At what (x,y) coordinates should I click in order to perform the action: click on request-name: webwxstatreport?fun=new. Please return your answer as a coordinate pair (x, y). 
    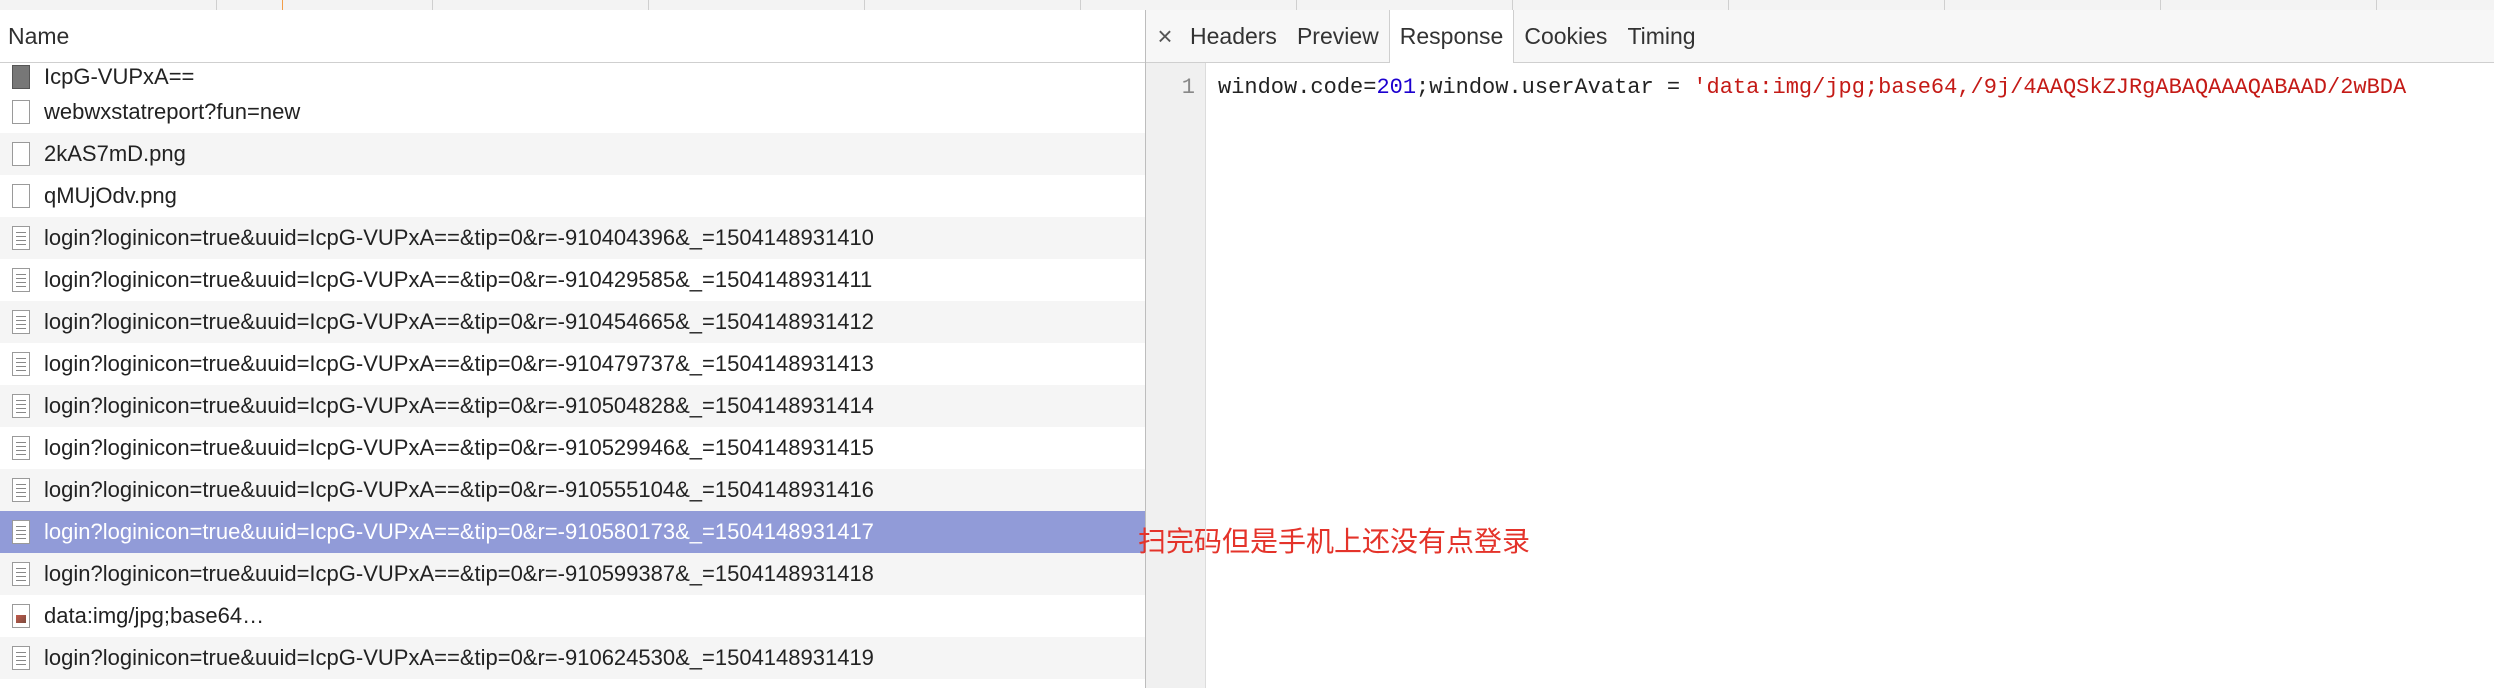
    Looking at the image, I should click on (172, 111).